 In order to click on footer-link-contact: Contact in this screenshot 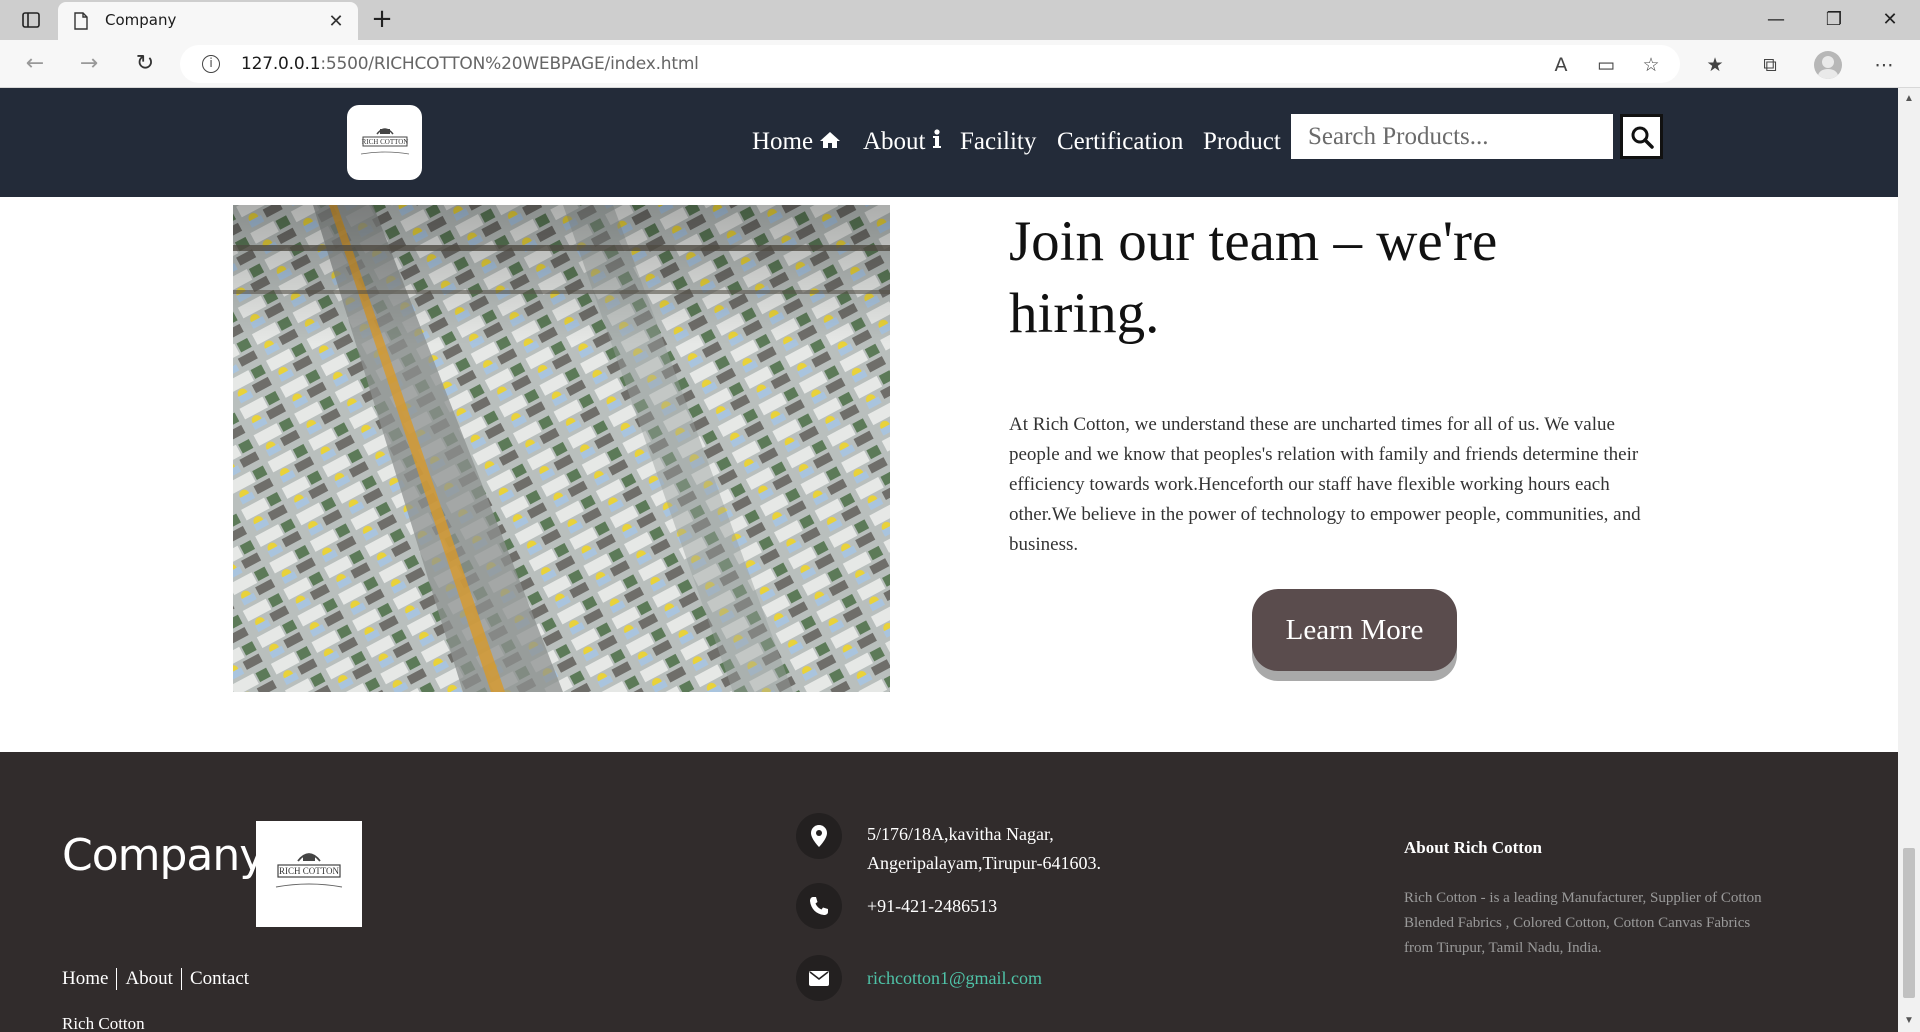, I will do `click(219, 979)`.